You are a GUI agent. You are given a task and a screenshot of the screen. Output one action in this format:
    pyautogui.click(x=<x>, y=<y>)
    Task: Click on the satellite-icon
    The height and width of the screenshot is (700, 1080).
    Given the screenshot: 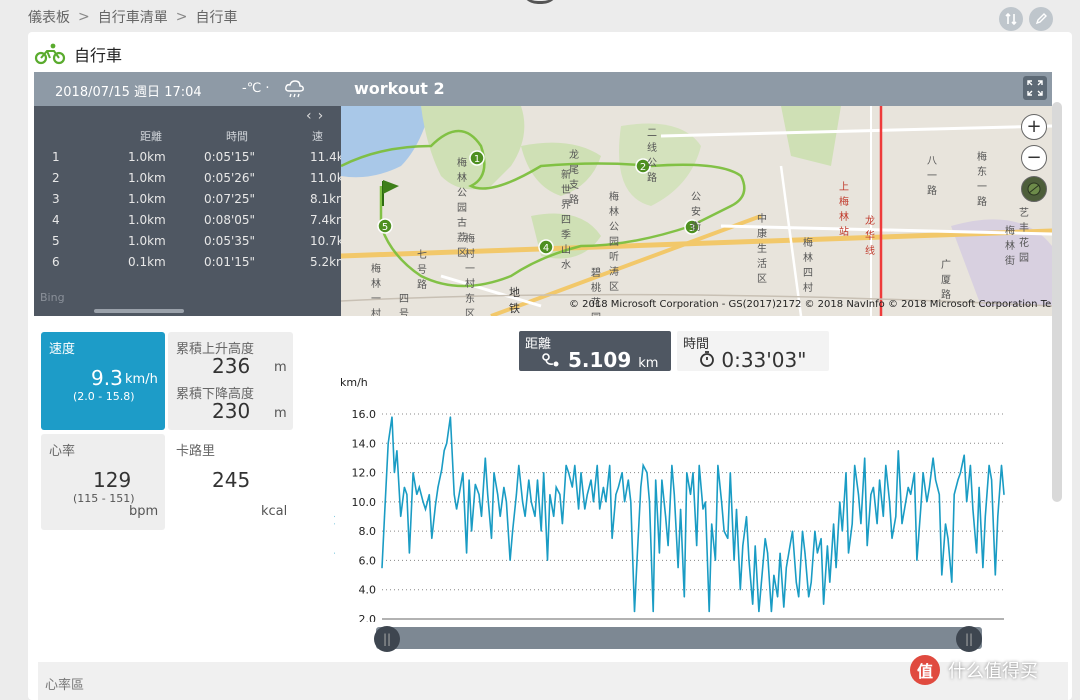 What is the action you would take?
    pyautogui.click(x=1034, y=189)
    